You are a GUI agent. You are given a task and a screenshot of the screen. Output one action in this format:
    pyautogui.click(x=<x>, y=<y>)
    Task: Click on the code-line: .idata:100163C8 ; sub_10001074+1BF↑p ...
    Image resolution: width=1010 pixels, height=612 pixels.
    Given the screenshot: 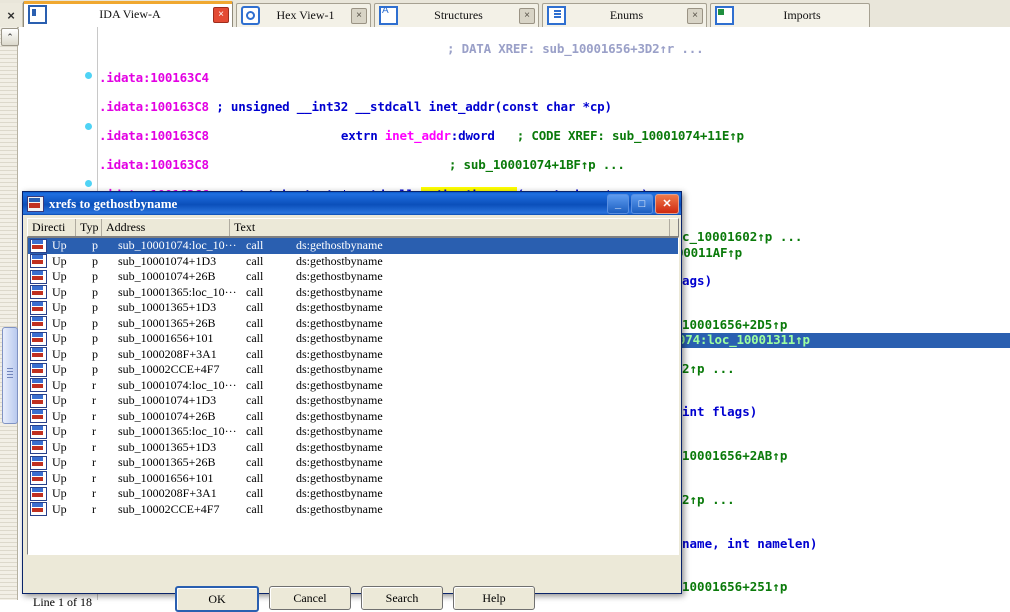 What is the action you would take?
    pyautogui.click(x=554, y=165)
    